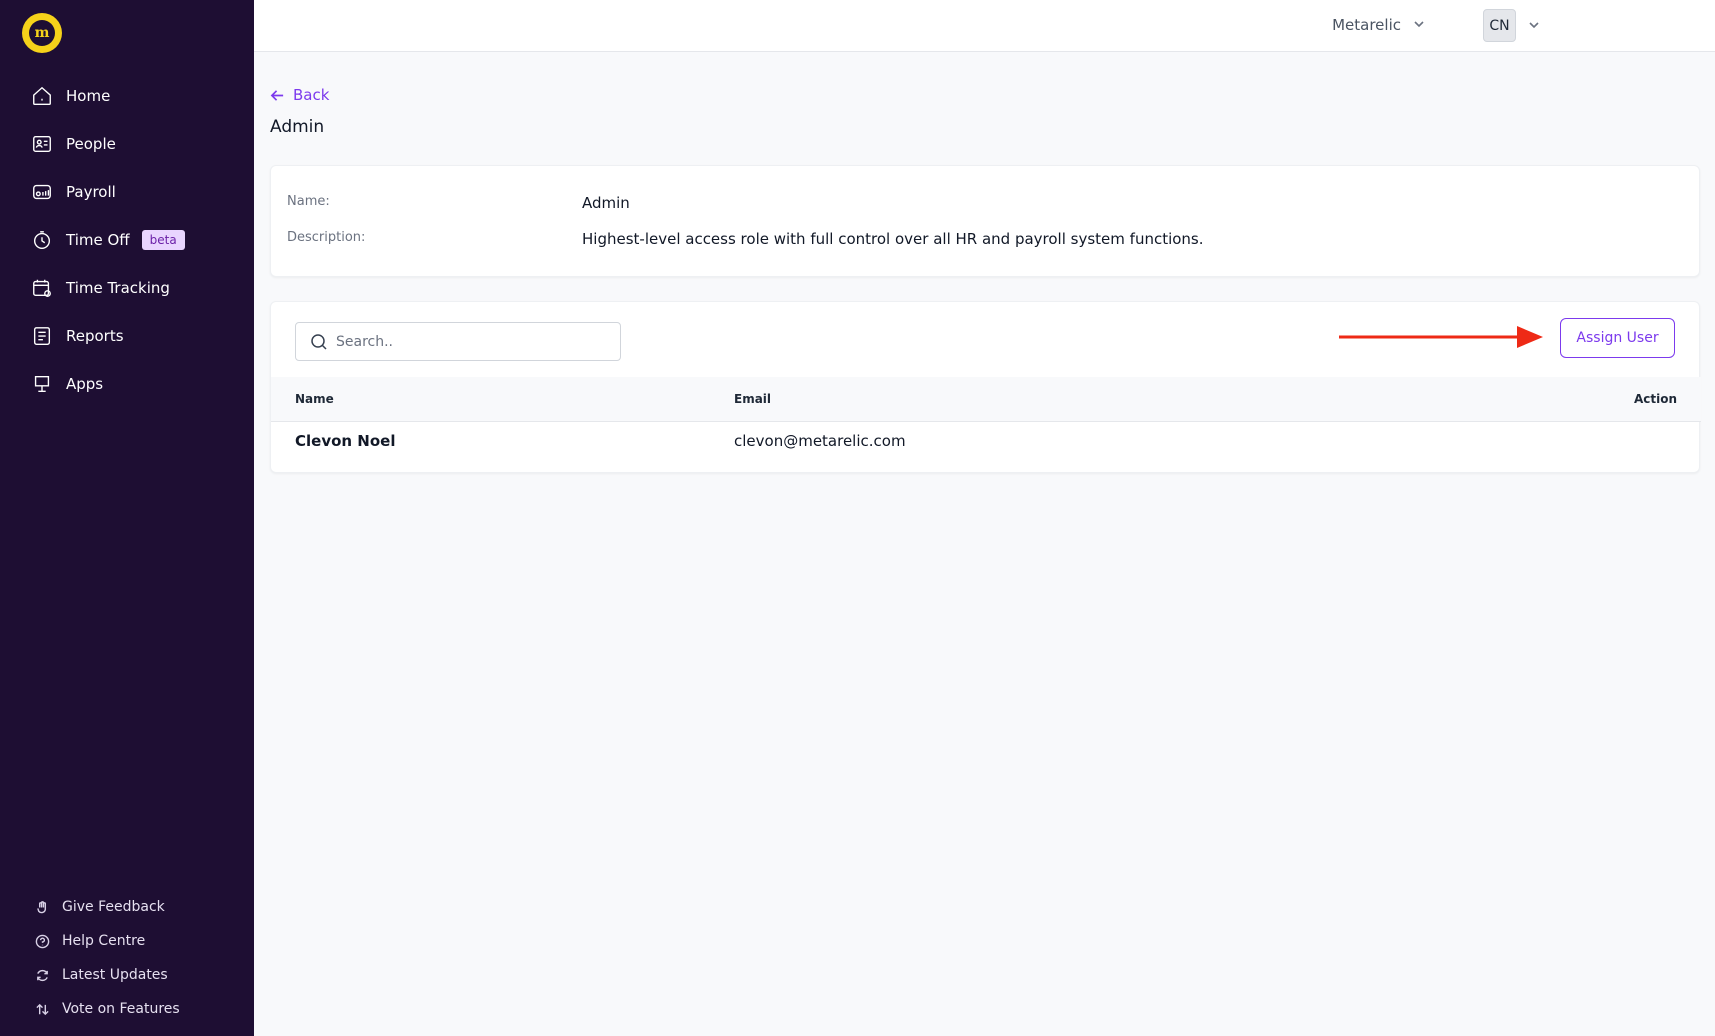 The image size is (1715, 1036). What do you see at coordinates (163, 240) in the screenshot?
I see `beta-badge: beta` at bounding box center [163, 240].